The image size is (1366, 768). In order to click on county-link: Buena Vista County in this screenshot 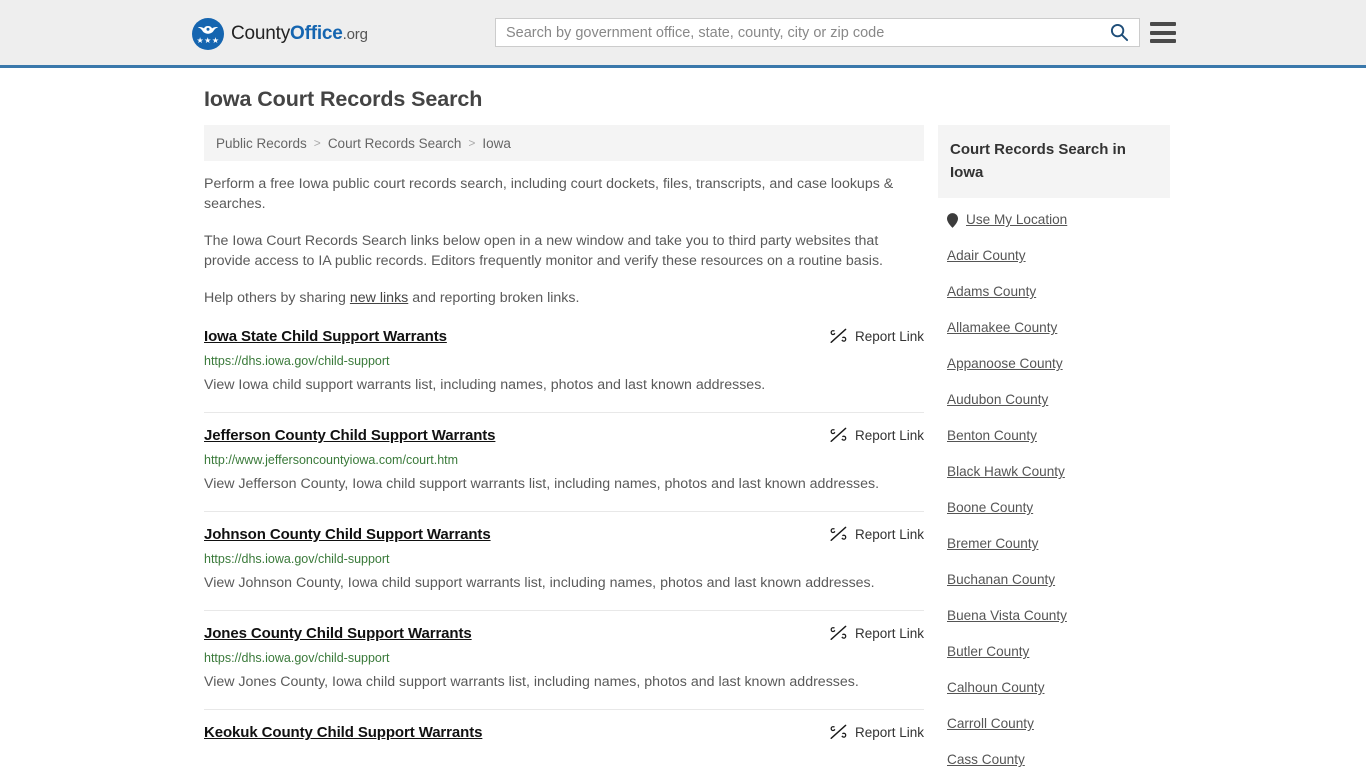, I will do `click(1054, 616)`.